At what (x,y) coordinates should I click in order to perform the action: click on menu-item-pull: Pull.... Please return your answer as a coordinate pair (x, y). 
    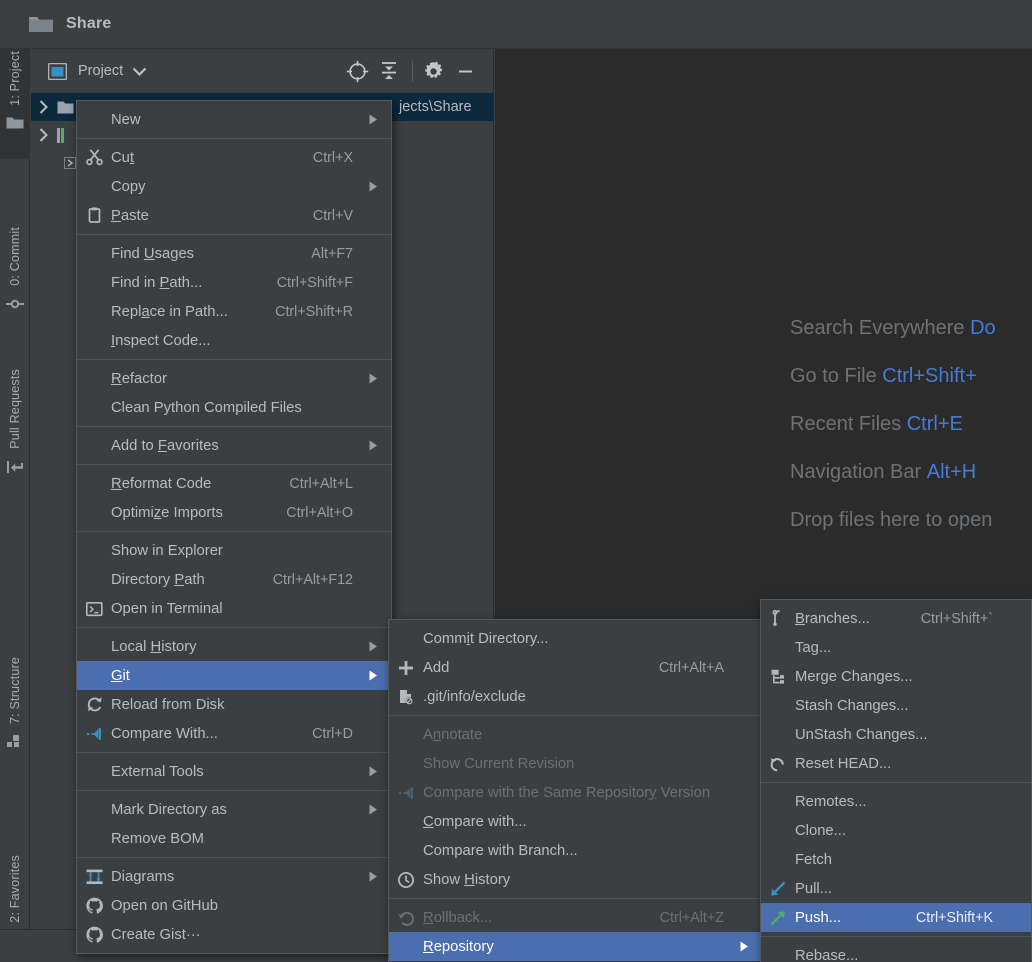
    Looking at the image, I should click on (896, 888).